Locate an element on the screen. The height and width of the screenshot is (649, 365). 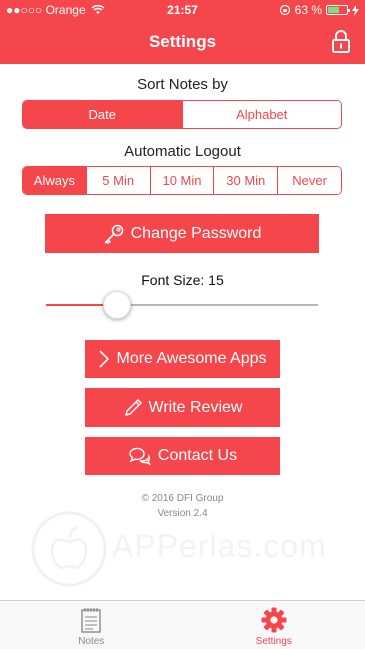
sort-option-date: Date is located at coordinates (102, 114).